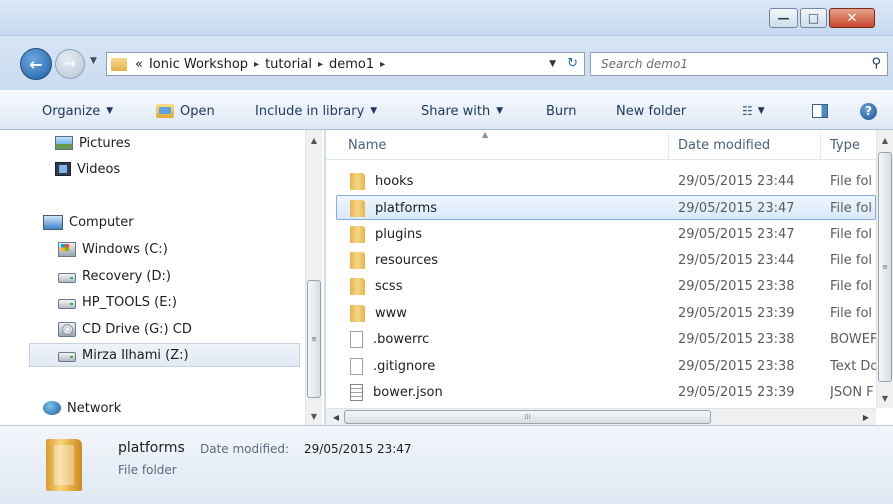  Describe the element at coordinates (356, 392) in the screenshot. I see `json-file-icon` at that location.